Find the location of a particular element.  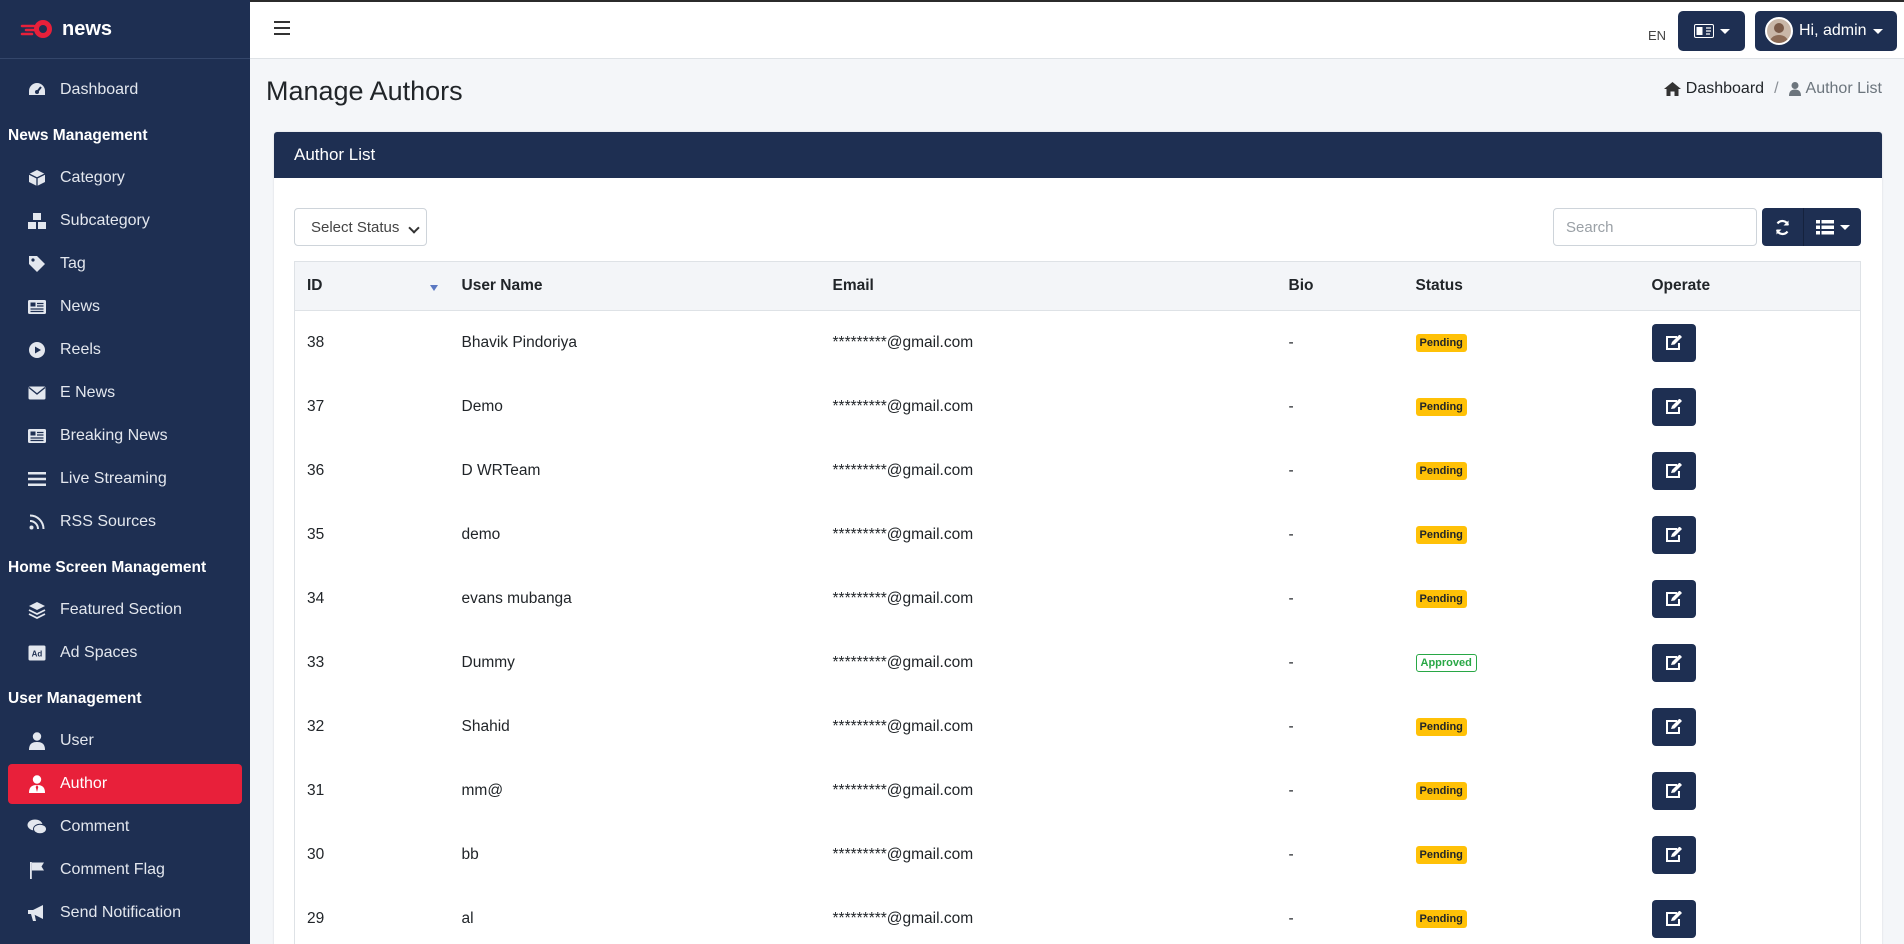

author-id: 30 is located at coordinates (372, 854).